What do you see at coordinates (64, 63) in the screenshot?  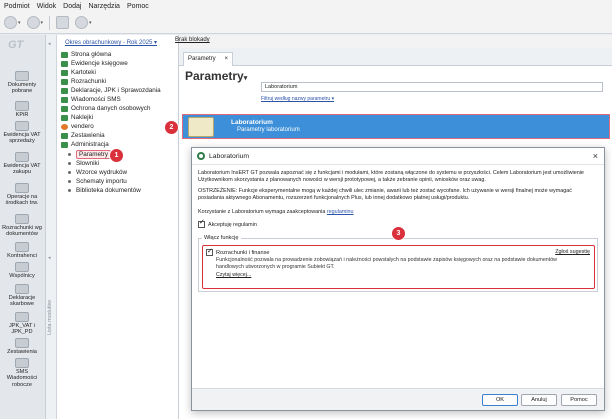 I see `ledger-icon` at bounding box center [64, 63].